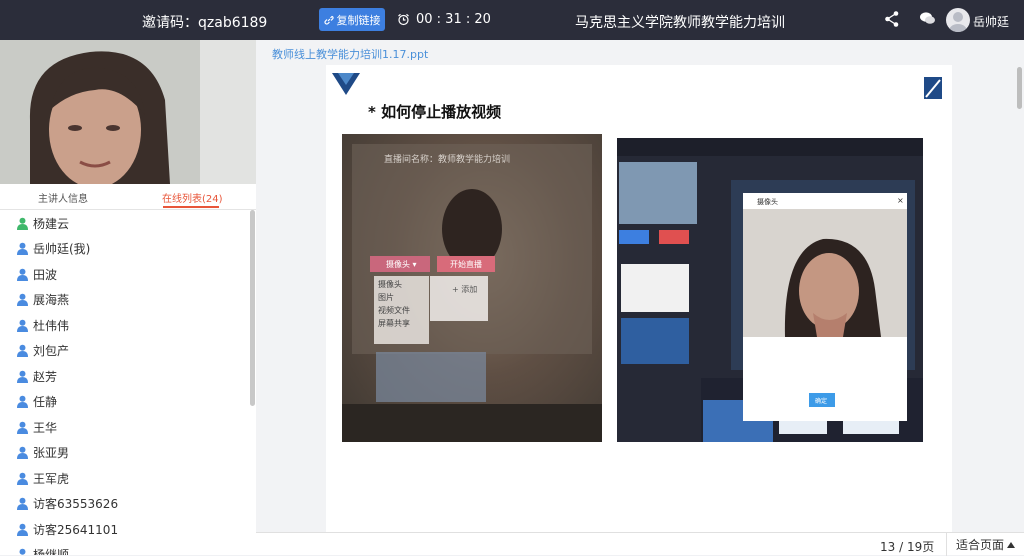  What do you see at coordinates (900, 200) in the screenshot?
I see `close-icon: ×` at bounding box center [900, 200].